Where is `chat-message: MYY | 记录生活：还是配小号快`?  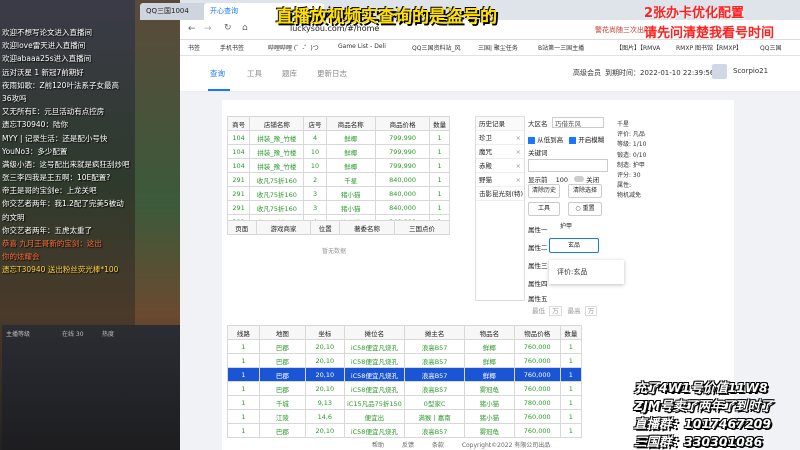 chat-message: MYY | 记录生活：还是配小号快 is located at coordinates (55, 138).